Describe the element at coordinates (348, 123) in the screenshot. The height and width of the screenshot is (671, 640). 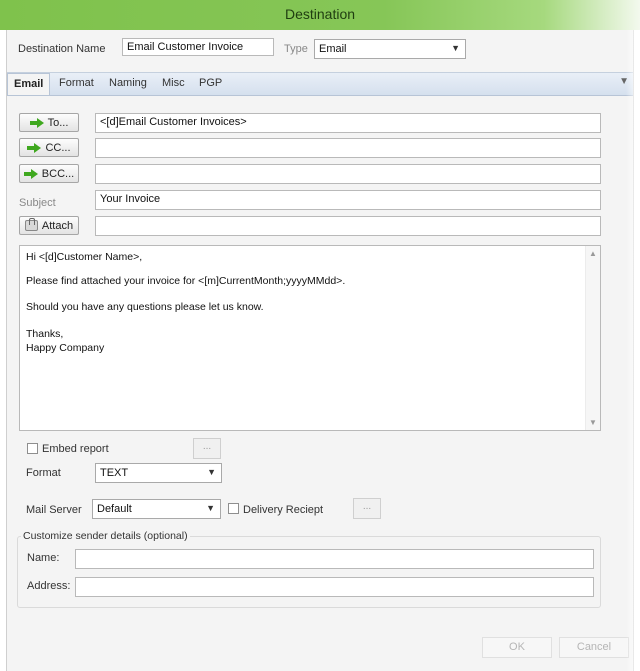
I see `to-input: <[d]Email Customer Invoices>` at that location.